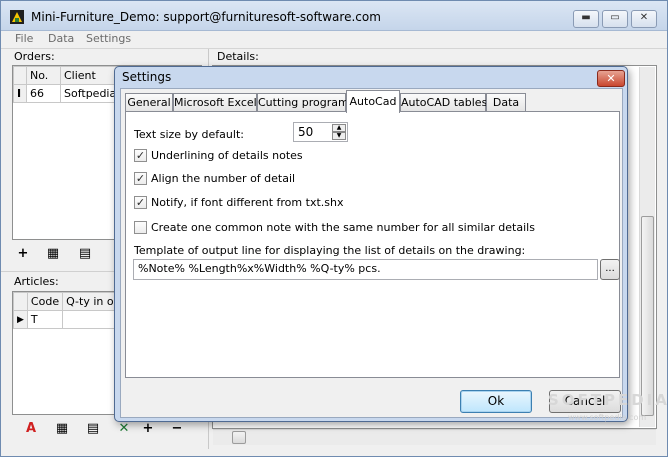  I want to click on add-order-button: +, so click(23, 255).